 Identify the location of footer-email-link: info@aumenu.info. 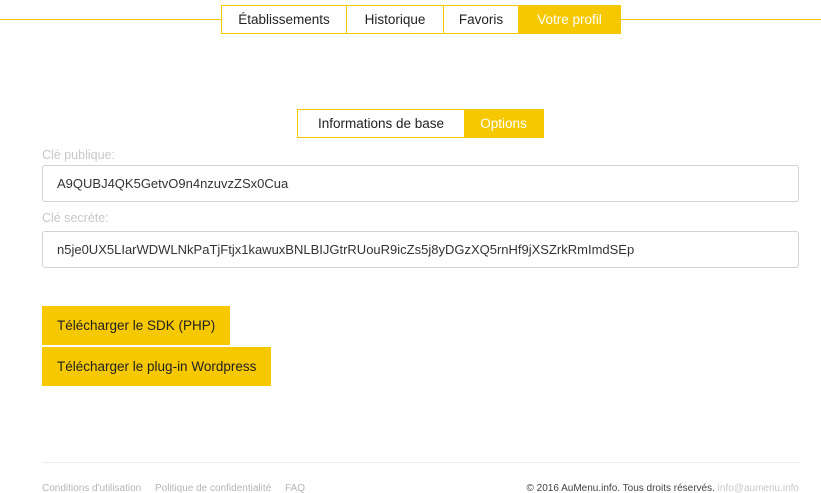
(758, 488).